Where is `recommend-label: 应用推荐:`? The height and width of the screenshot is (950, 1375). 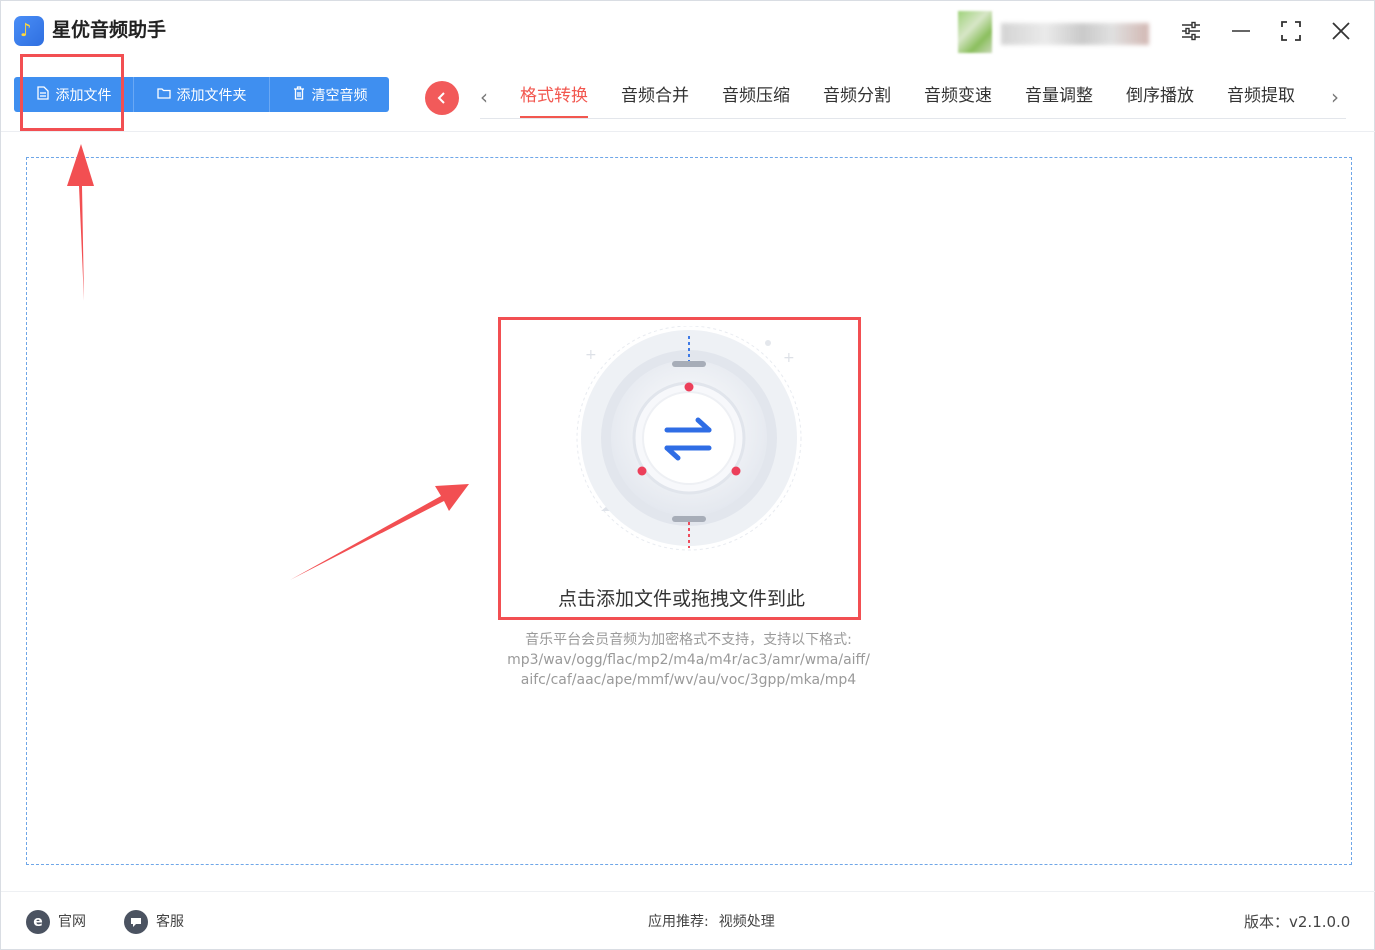 recommend-label: 应用推荐: is located at coordinates (678, 922).